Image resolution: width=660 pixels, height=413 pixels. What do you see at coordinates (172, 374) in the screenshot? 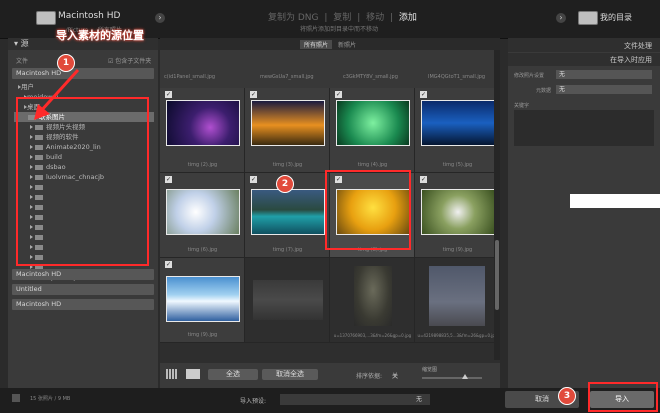
I see `grid-view-icon` at bounding box center [172, 374].